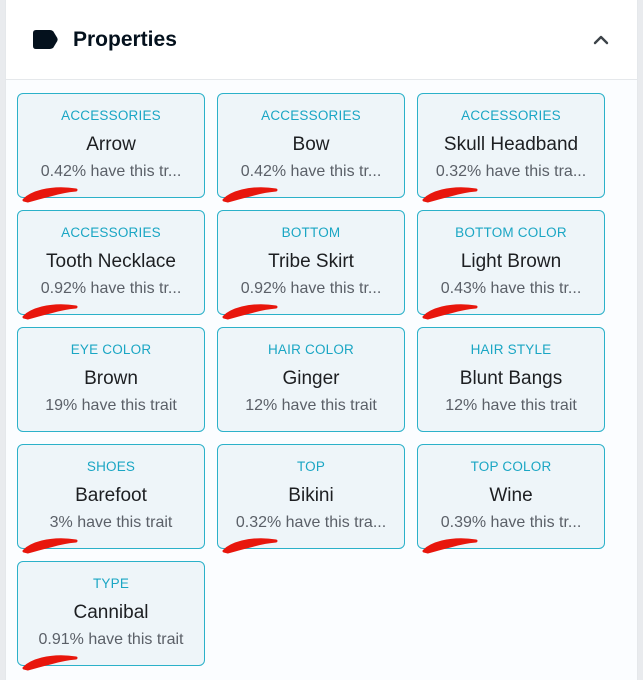  What do you see at coordinates (311, 261) in the screenshot?
I see `trait-value: Tribe Skirt` at bounding box center [311, 261].